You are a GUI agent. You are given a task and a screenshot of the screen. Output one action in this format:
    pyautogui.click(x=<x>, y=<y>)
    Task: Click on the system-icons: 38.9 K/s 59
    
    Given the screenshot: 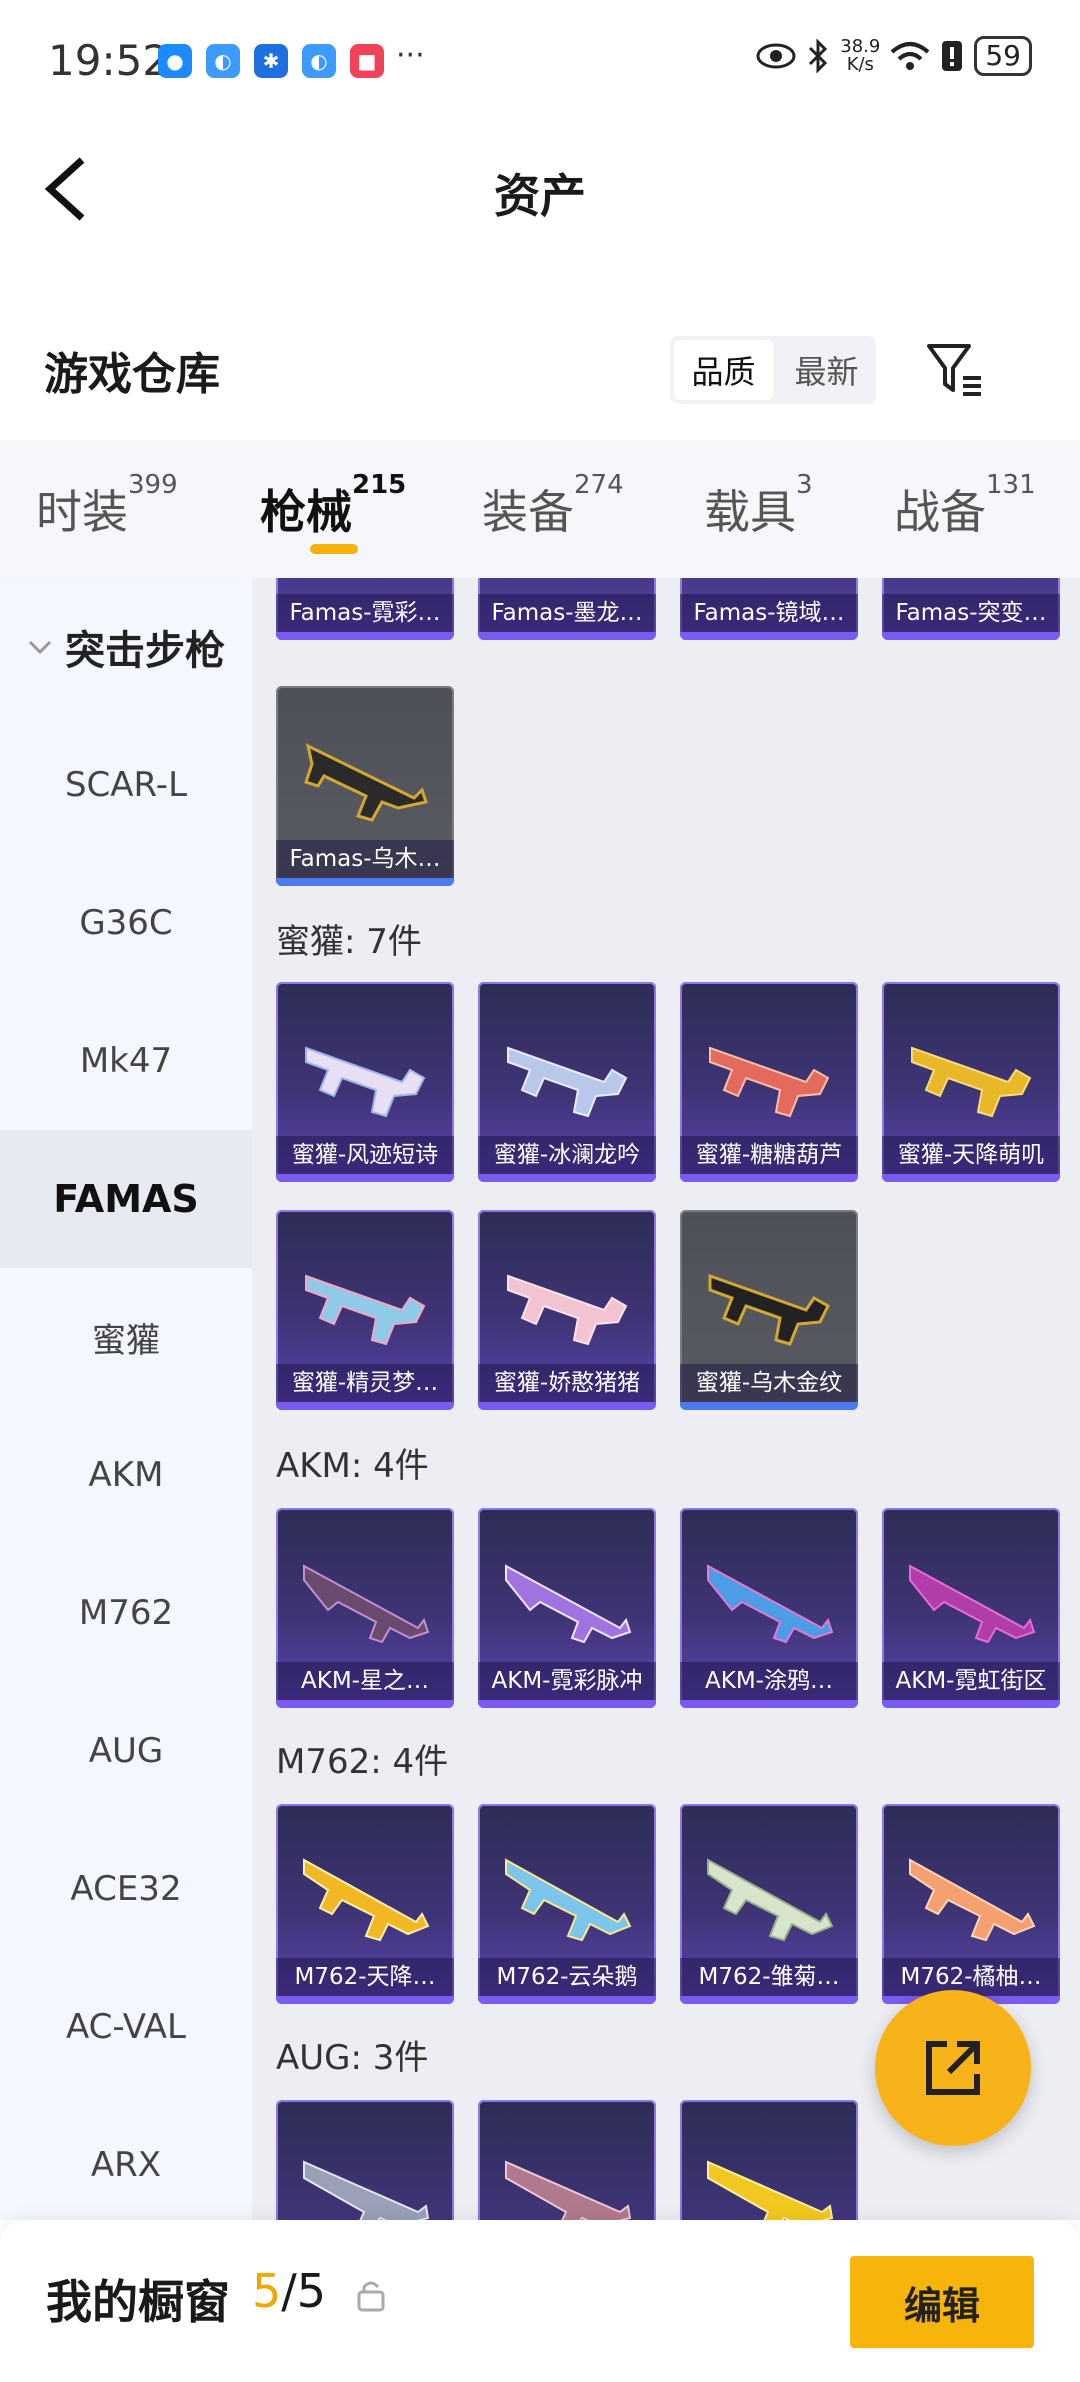 What is the action you would take?
    pyautogui.click(x=894, y=56)
    